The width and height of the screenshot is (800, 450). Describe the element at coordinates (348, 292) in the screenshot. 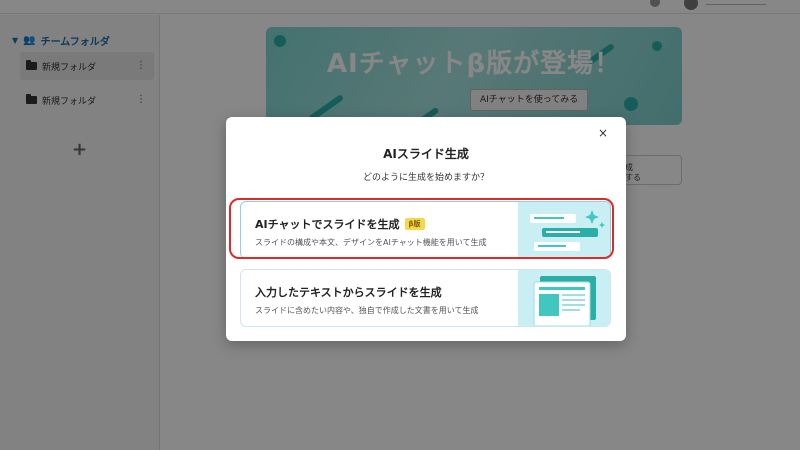

I see `option-title: 入力したテキストからスライドを生成` at that location.